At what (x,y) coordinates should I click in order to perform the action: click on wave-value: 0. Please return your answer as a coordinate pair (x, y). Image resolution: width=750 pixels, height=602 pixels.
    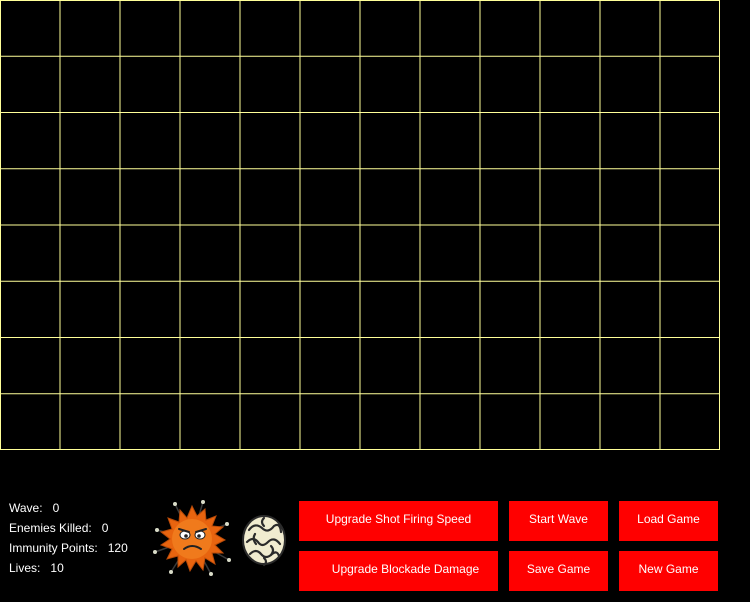
    Looking at the image, I should click on (56, 508).